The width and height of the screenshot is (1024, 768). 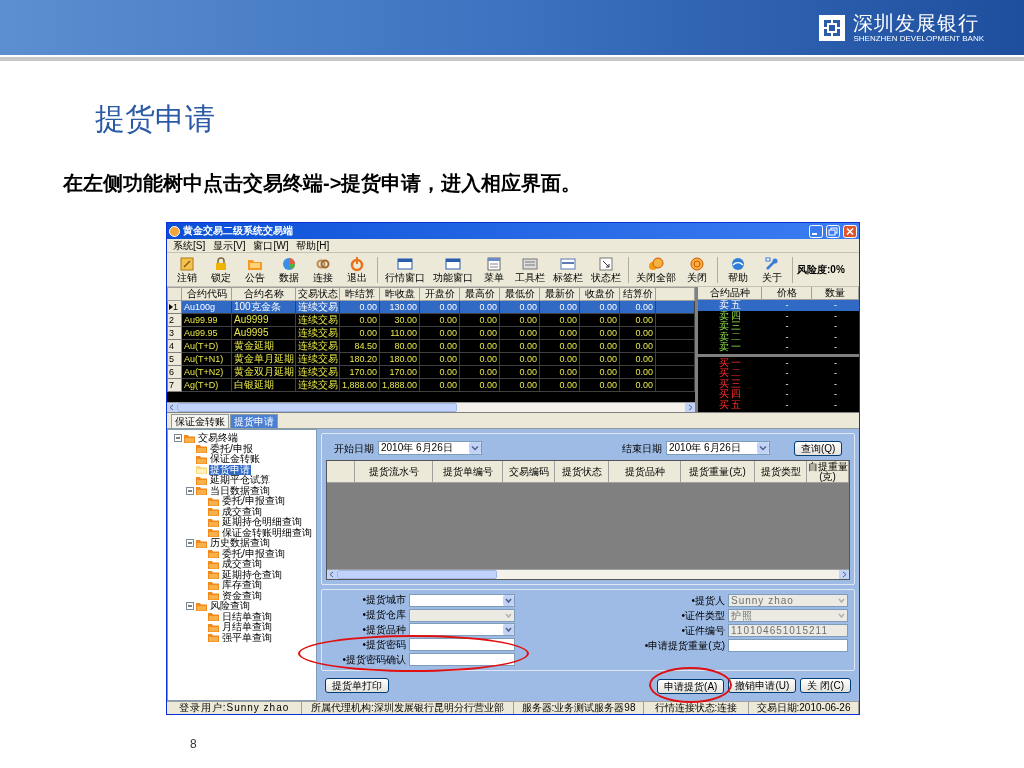 What do you see at coordinates (519, 294) in the screenshot?
I see `column-header: 最低价` at bounding box center [519, 294].